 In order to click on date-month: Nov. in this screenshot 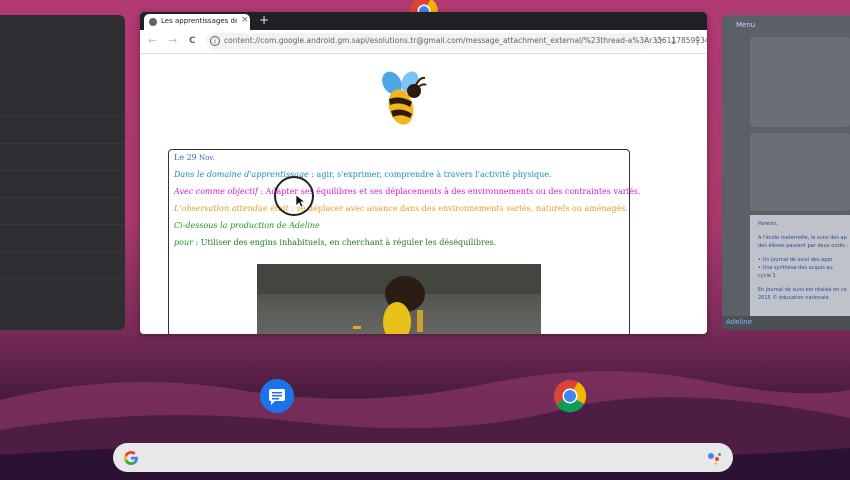, I will do `click(205, 158)`.